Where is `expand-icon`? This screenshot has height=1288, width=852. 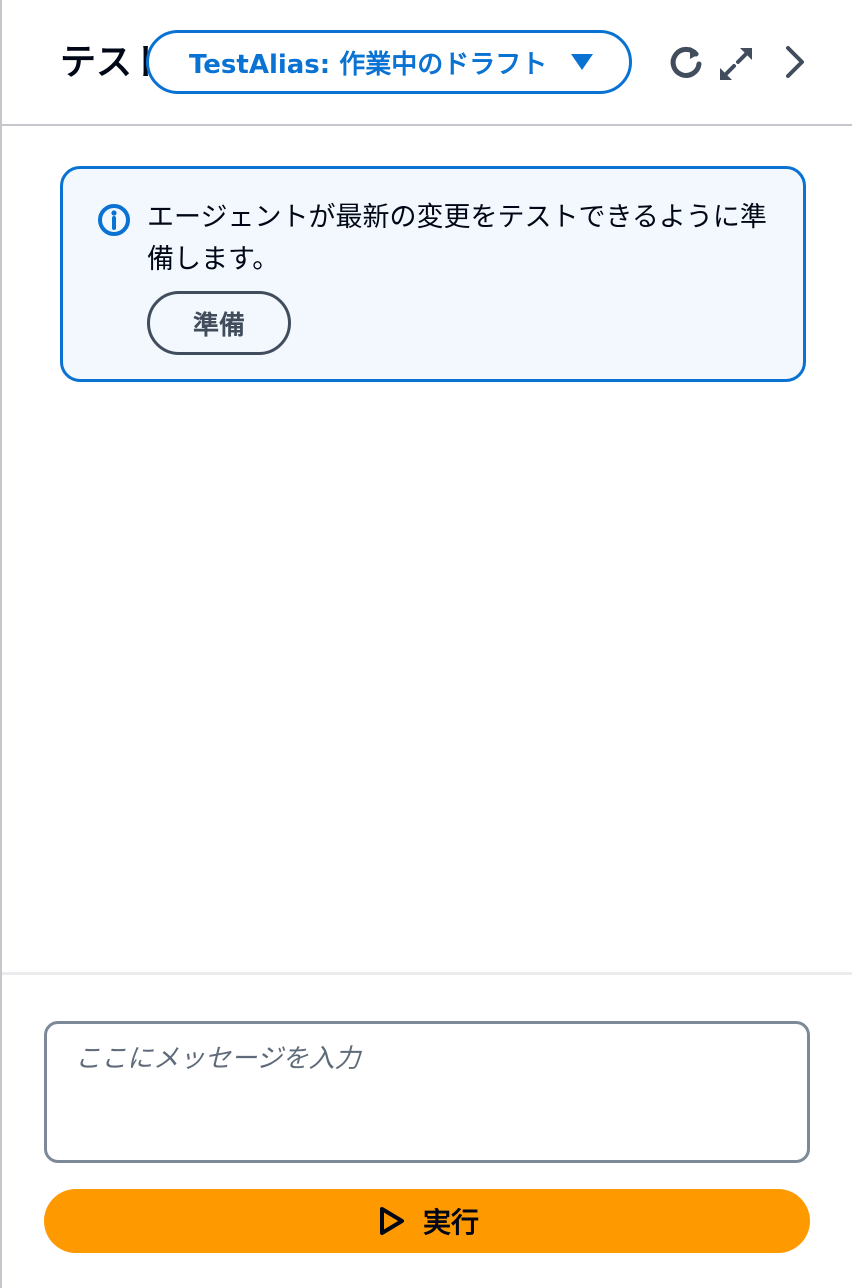
expand-icon is located at coordinates (736, 64).